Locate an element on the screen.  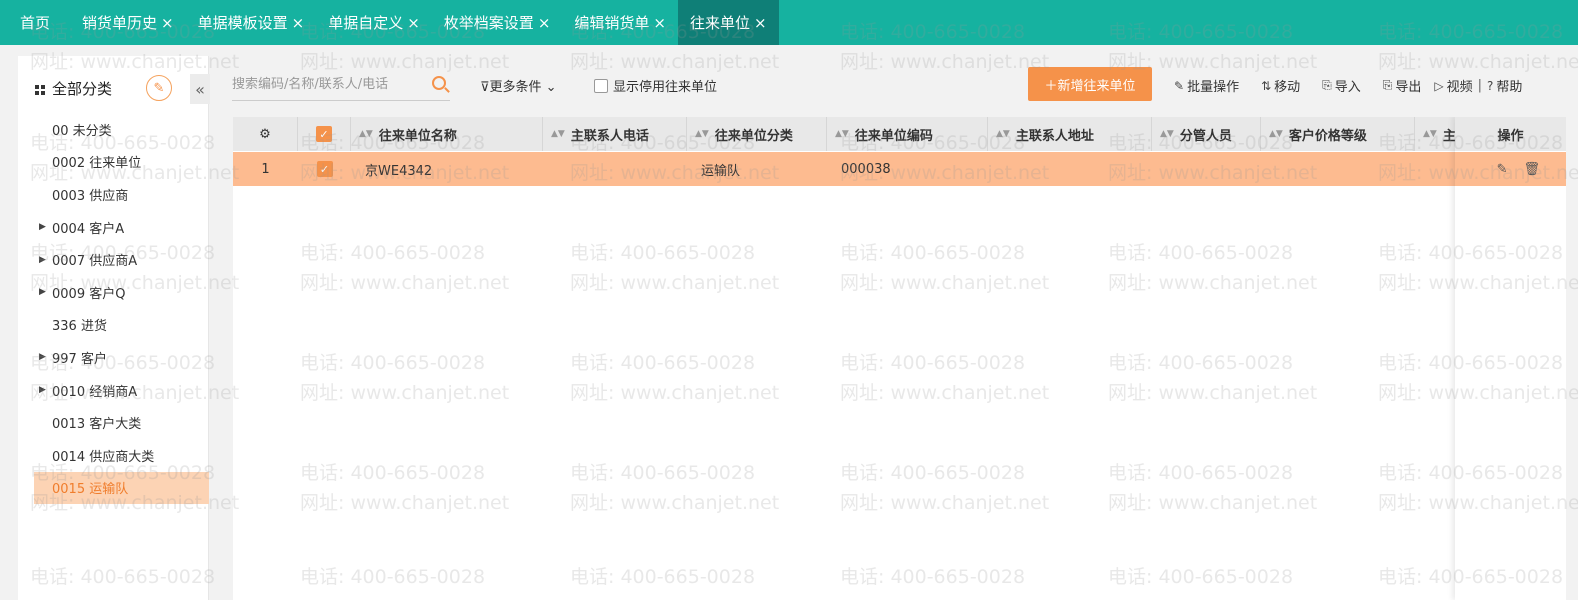
search-box is located at coordinates (341, 84).